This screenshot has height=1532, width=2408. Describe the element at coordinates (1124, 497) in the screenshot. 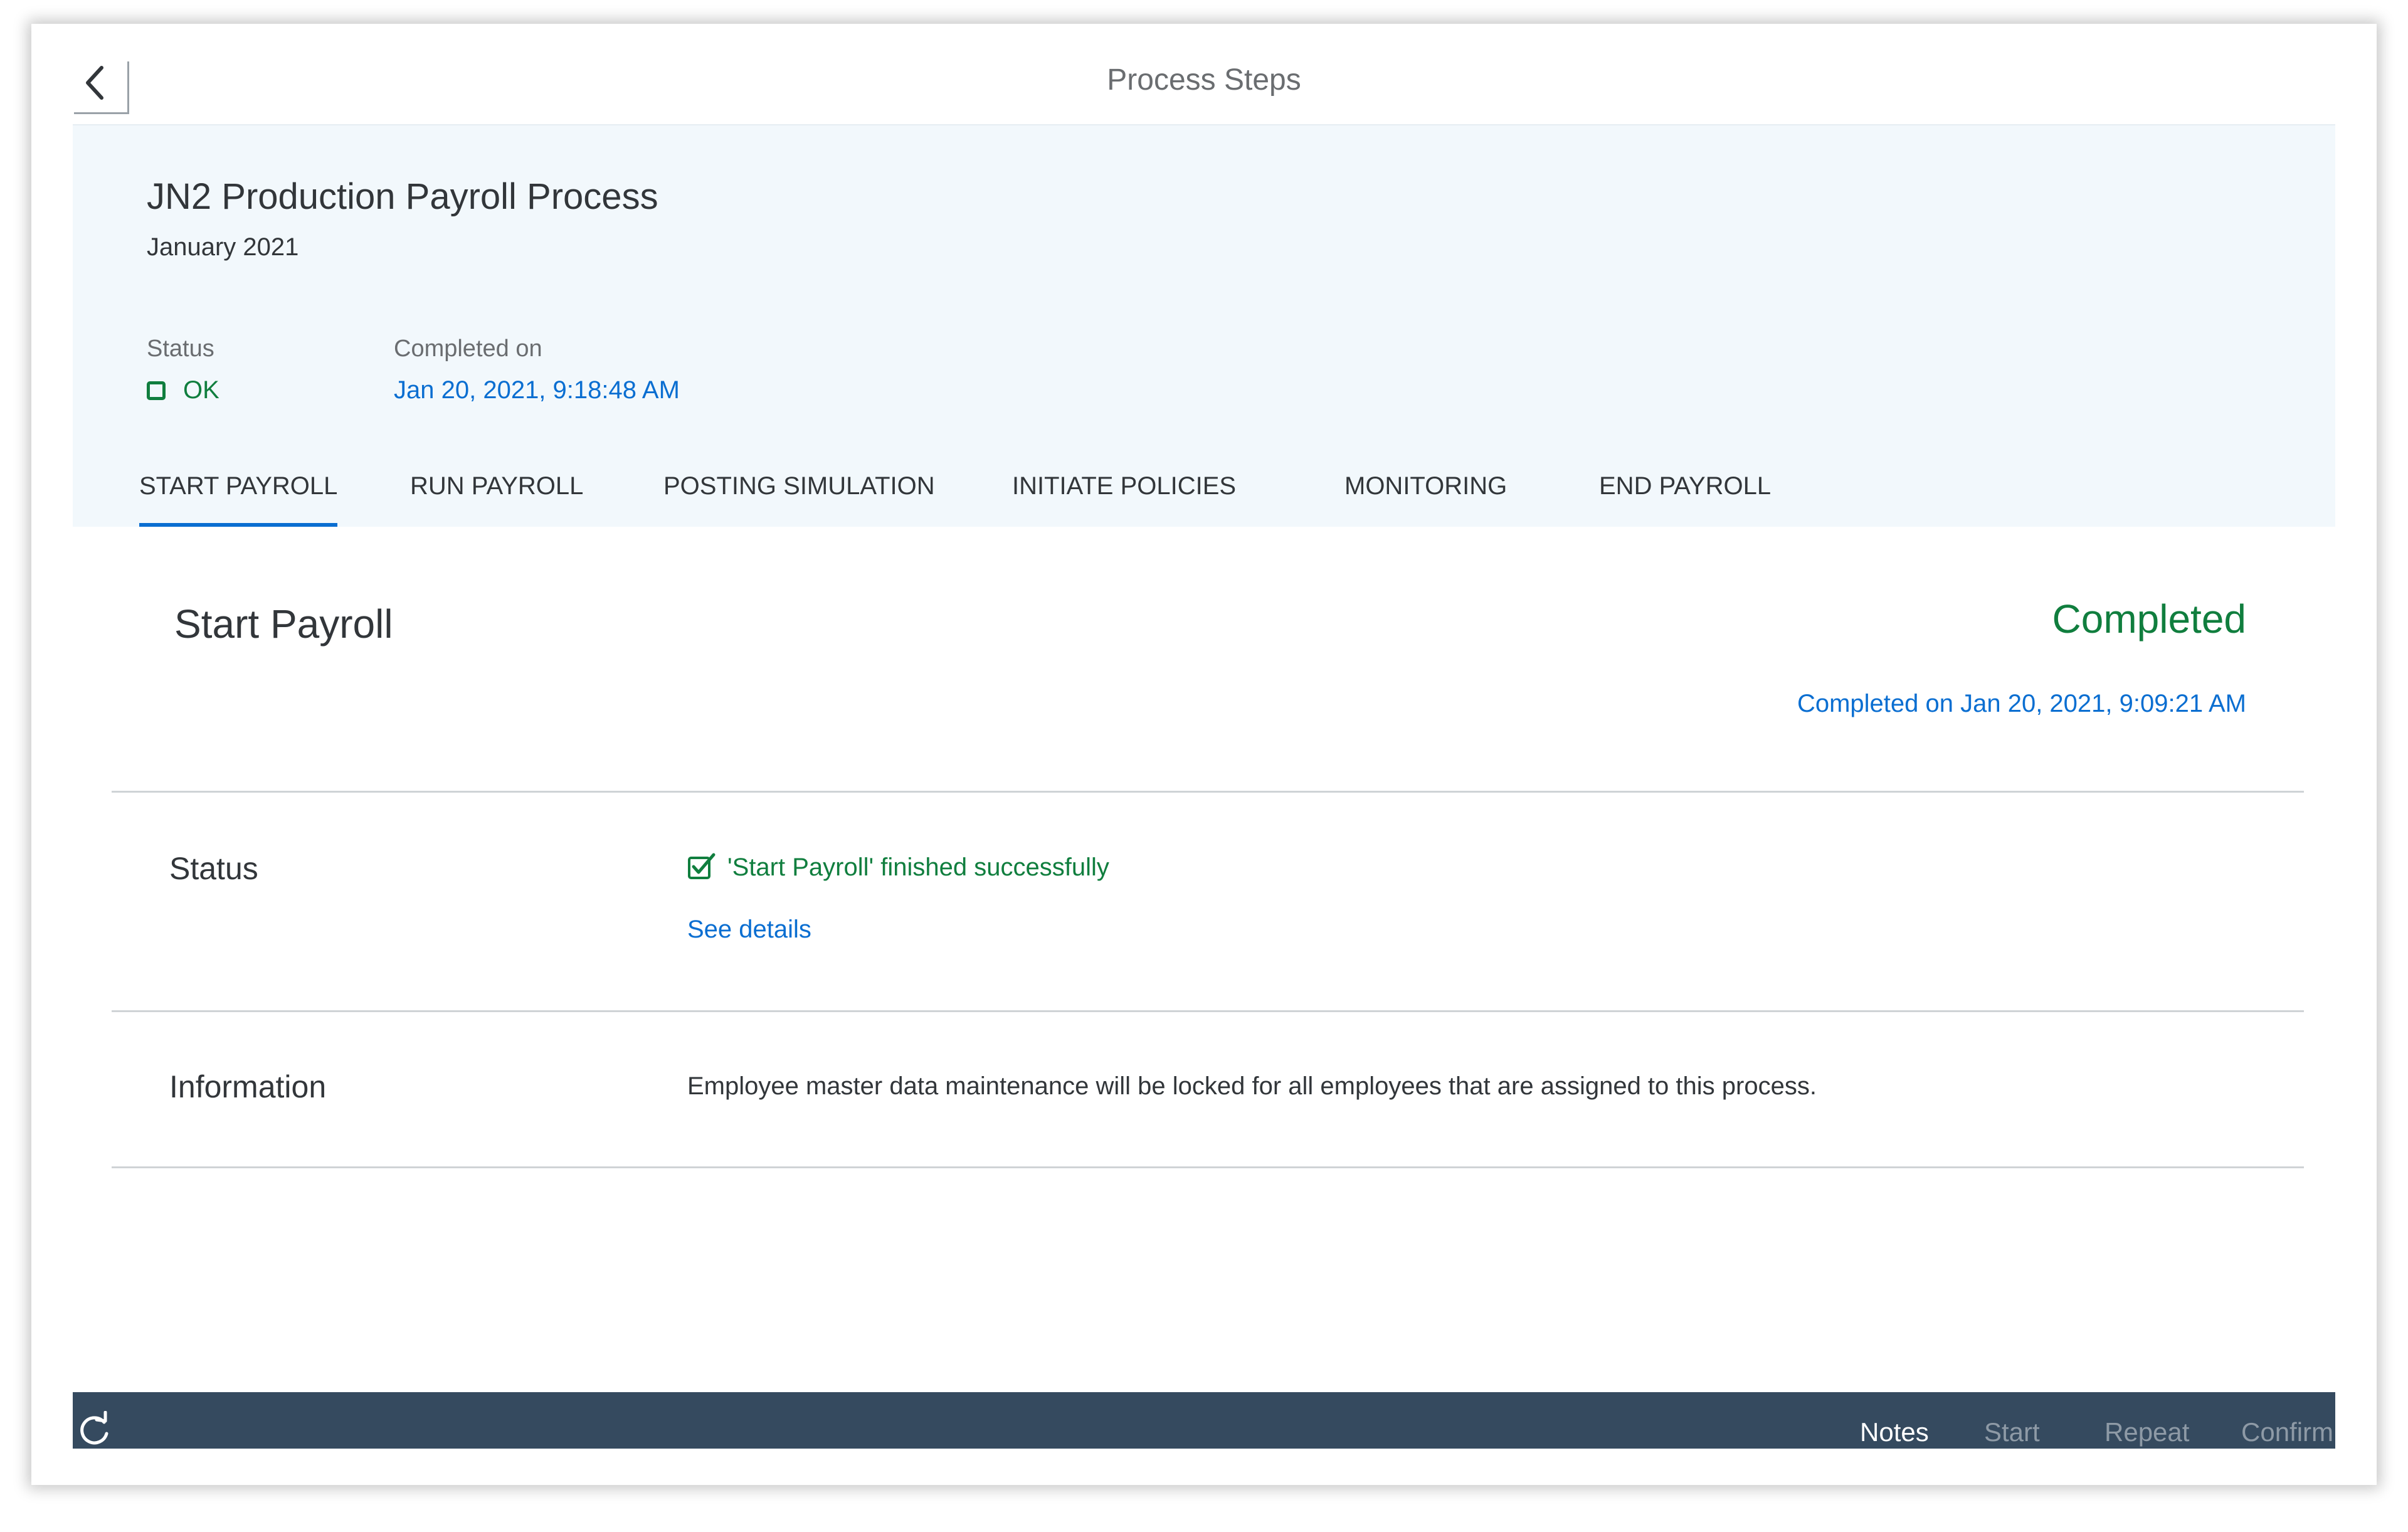

I see `tab-initiate-policies: INITIATE POLICIES` at that location.